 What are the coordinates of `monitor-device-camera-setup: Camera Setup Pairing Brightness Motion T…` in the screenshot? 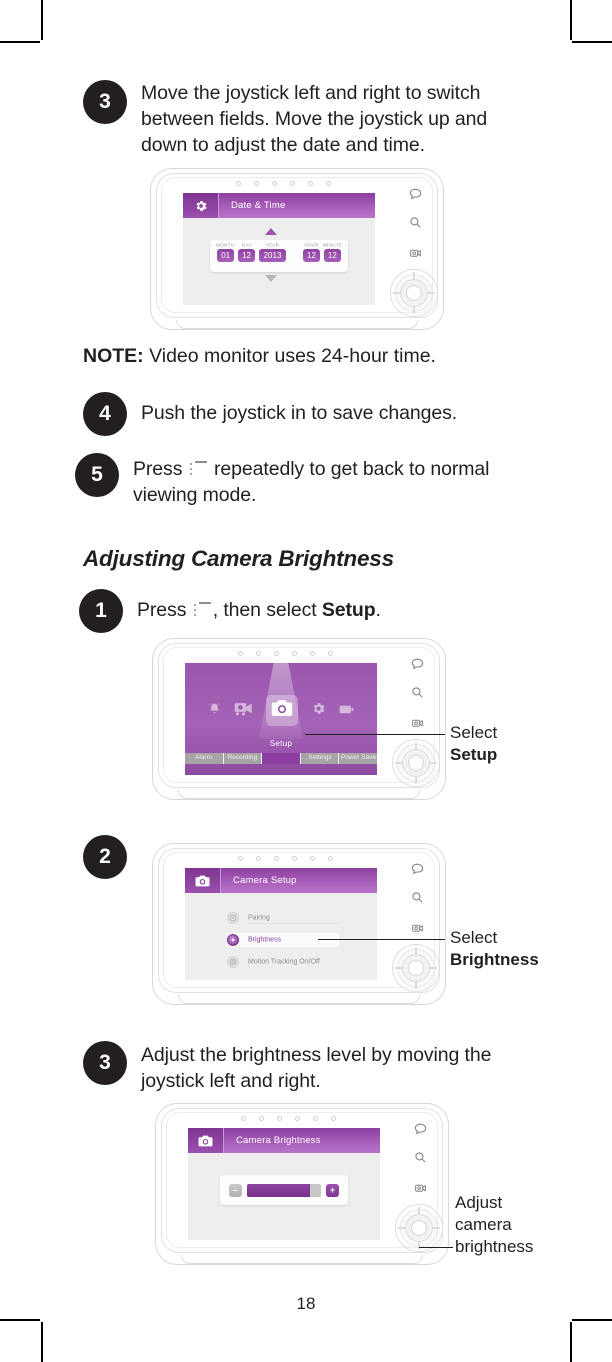 It's located at (299, 924).